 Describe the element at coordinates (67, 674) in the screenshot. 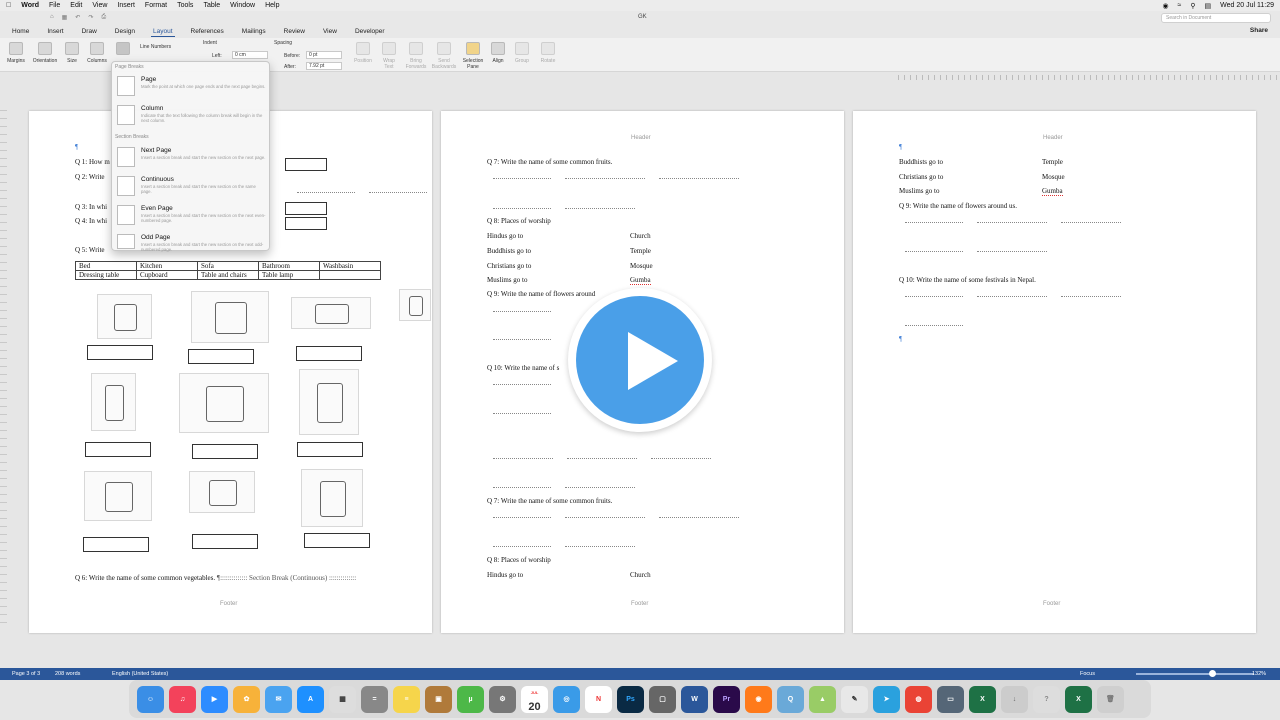

I see `word-count: 208 words` at that location.